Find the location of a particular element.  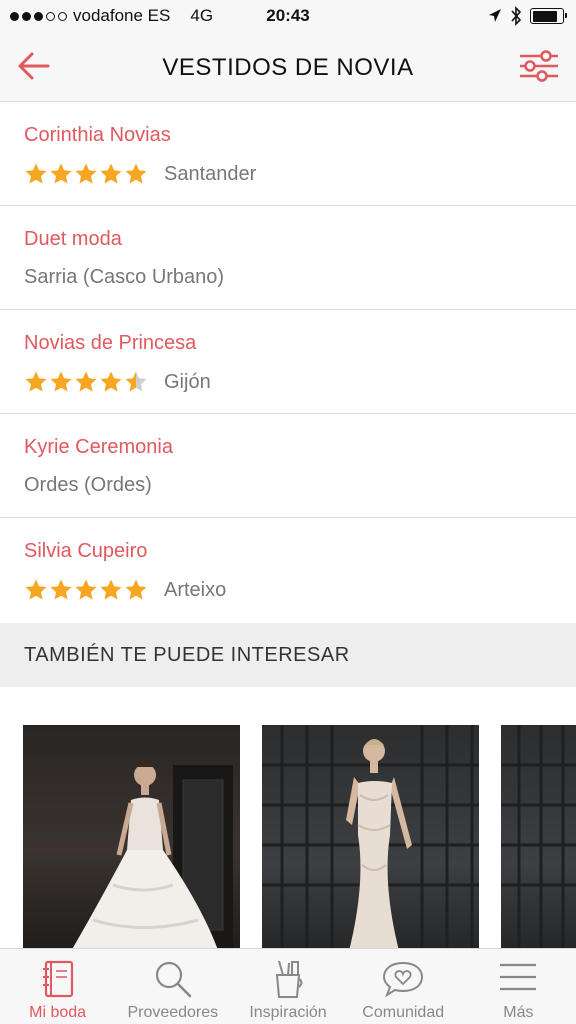

provider-name: Kyrie Ceremonia is located at coordinates (98, 447).